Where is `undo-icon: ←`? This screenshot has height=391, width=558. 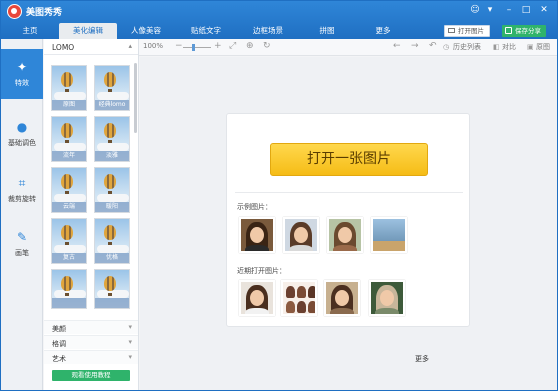
undo-icon: ← is located at coordinates (397, 46).